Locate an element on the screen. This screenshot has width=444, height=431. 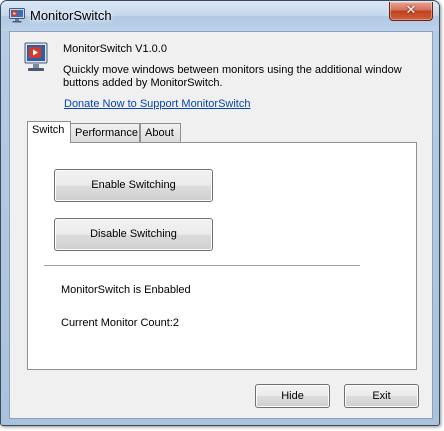
exit-button: Exit is located at coordinates (381, 396).